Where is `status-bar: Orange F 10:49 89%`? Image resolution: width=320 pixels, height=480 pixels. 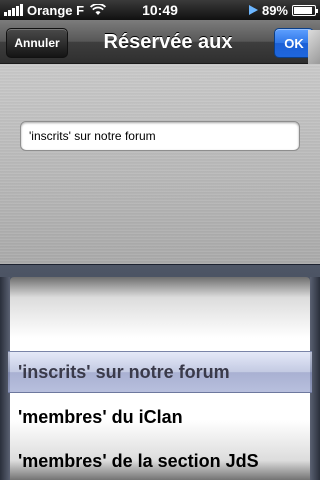
status-bar: Orange F 10:49 89% is located at coordinates (160, 10).